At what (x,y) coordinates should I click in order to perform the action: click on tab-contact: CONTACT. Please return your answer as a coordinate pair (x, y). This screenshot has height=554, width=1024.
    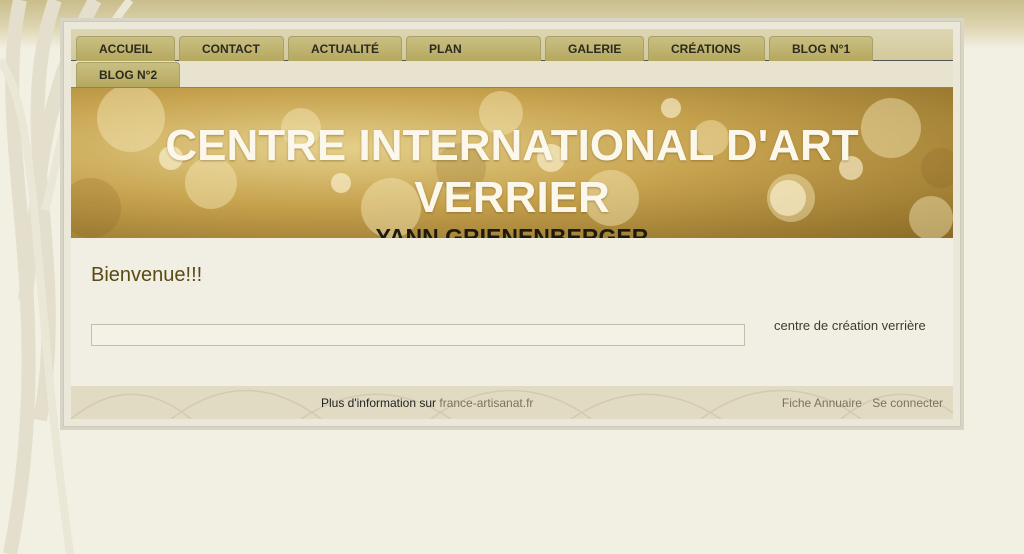
    Looking at the image, I should click on (231, 48).